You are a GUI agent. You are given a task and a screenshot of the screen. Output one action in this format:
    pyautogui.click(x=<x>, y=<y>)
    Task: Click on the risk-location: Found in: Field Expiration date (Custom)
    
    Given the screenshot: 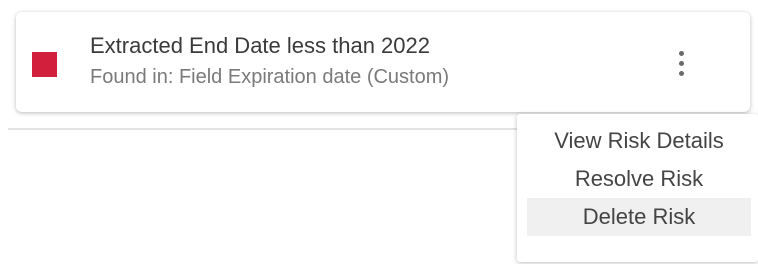 What is the action you would take?
    pyautogui.click(x=270, y=77)
    